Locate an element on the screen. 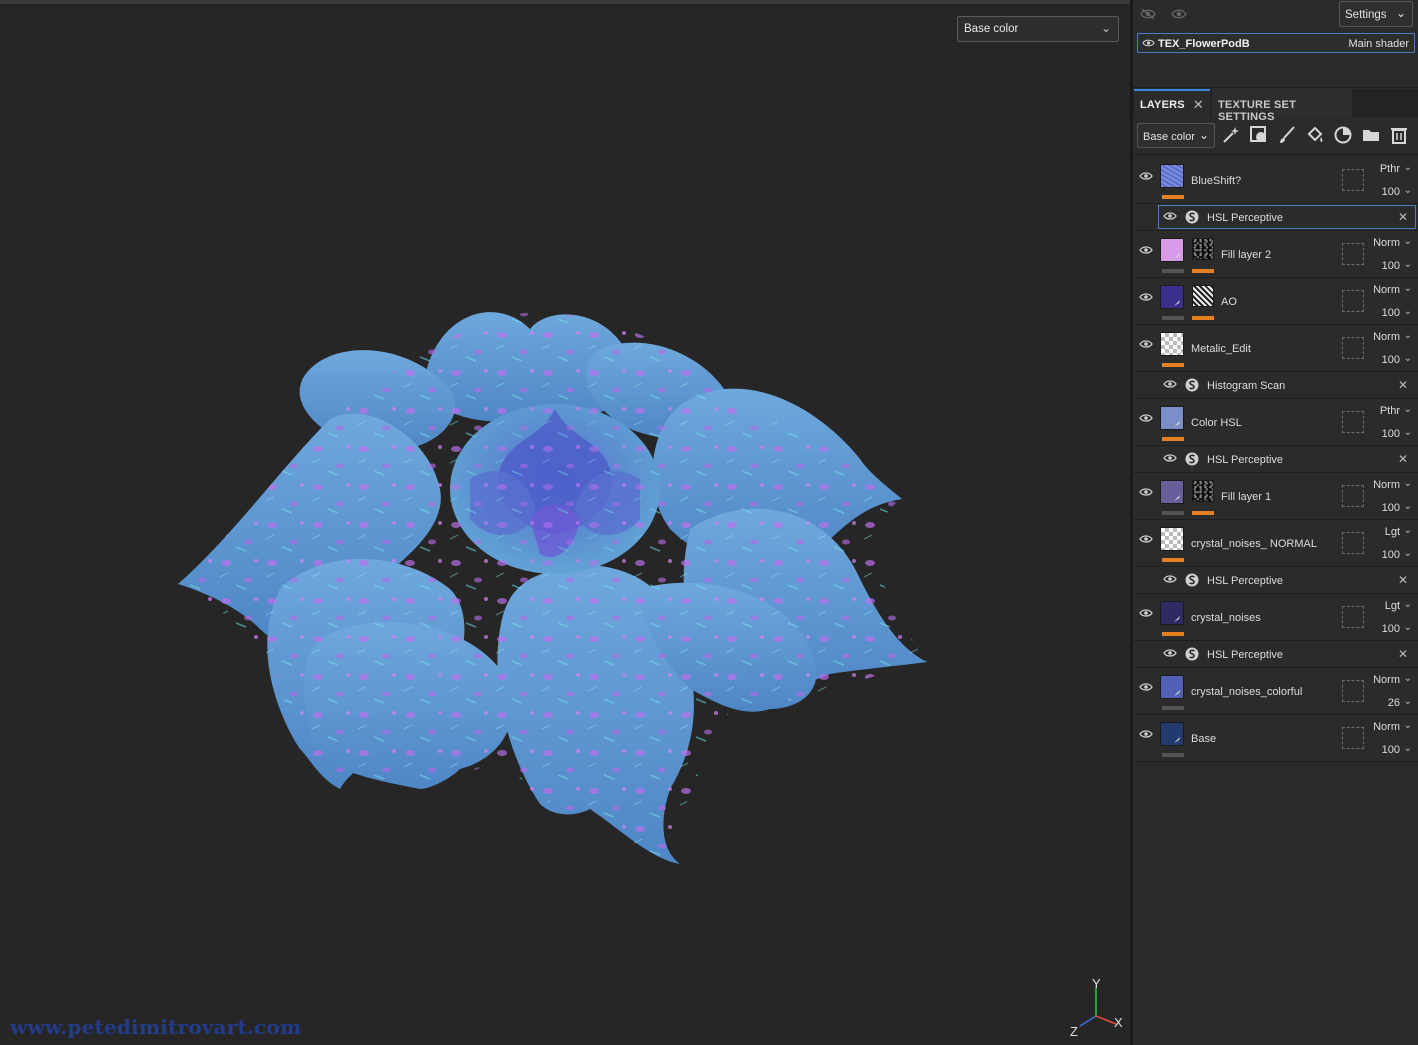 The width and height of the screenshot is (1418, 1045). viewport-channel-dropdown: Base color ⌄ is located at coordinates (1038, 29).